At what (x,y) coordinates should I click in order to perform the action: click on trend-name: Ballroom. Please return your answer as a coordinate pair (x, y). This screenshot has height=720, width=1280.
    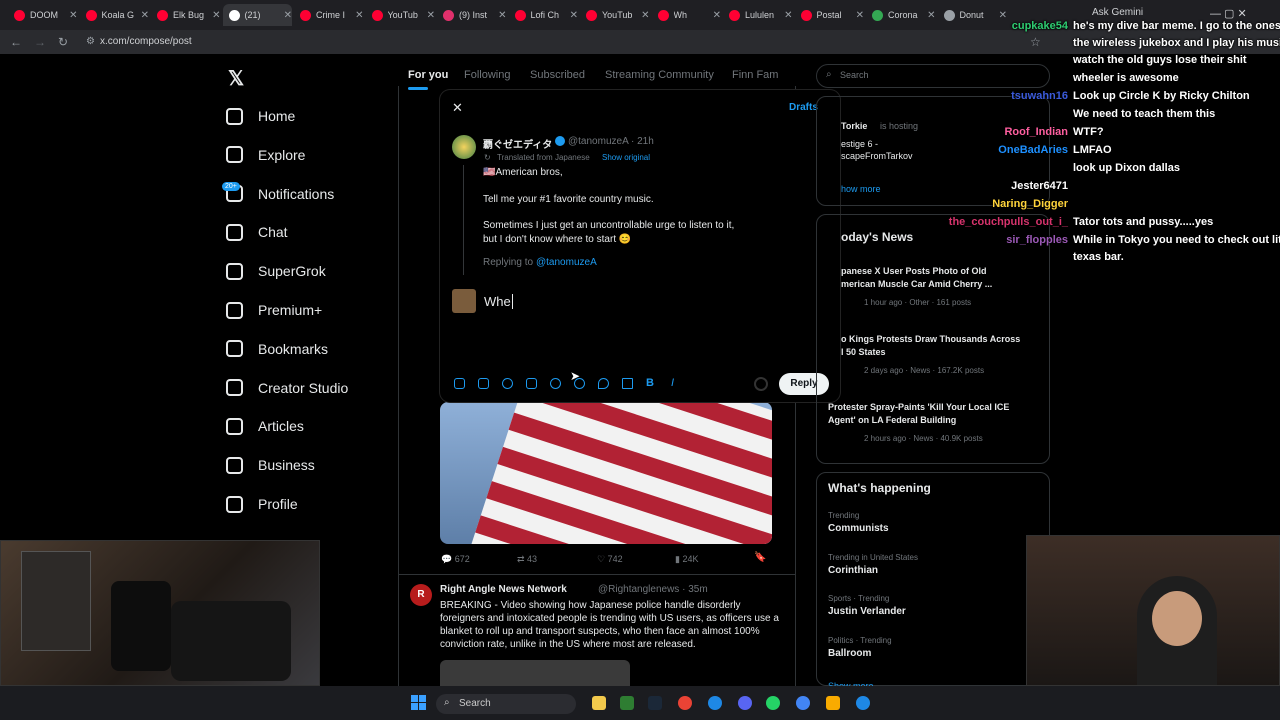
    Looking at the image, I should click on (849, 653).